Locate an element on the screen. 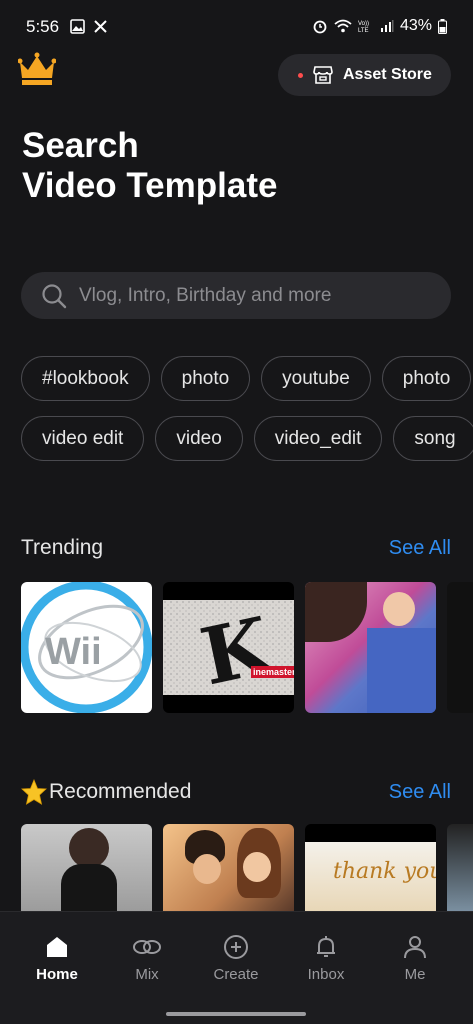 The image size is (473, 1024). recommended-see-all-link: See All is located at coordinates (420, 792).